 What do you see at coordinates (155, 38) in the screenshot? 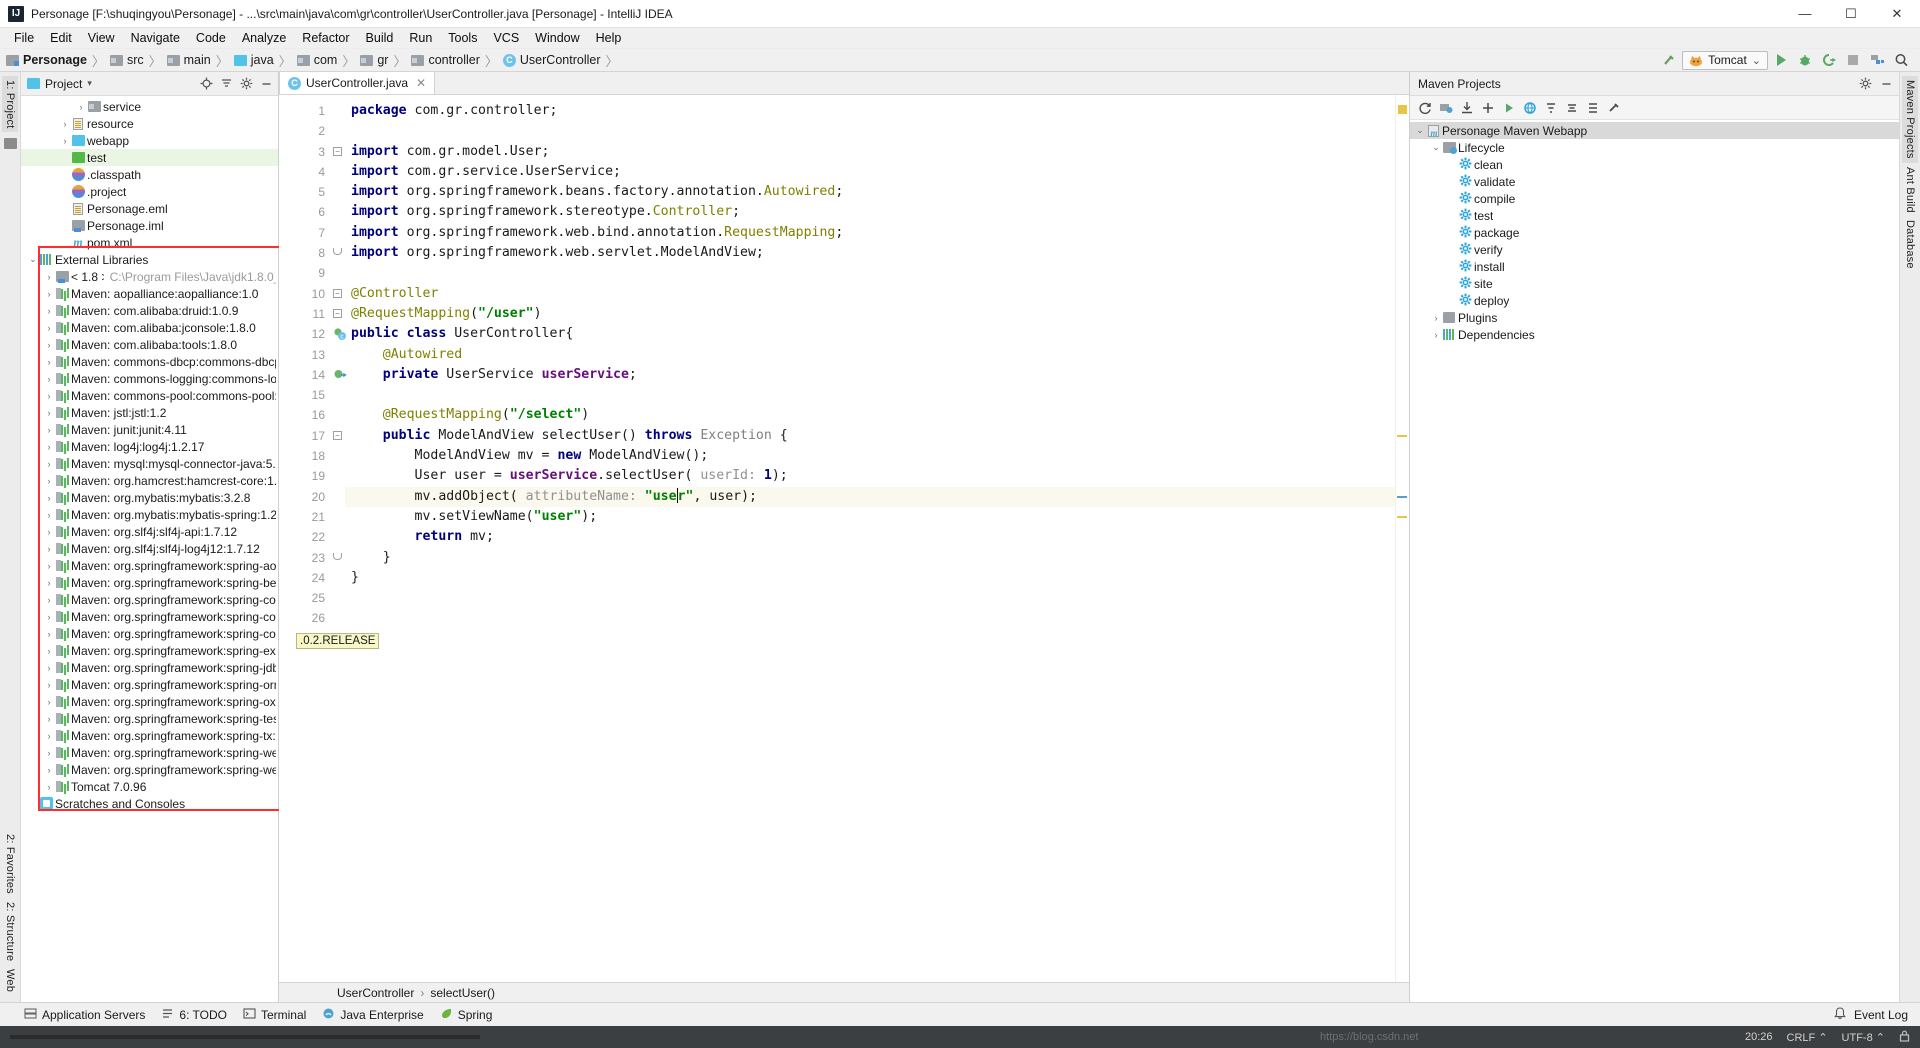
I see `menu-item-navigate: Navigate` at bounding box center [155, 38].